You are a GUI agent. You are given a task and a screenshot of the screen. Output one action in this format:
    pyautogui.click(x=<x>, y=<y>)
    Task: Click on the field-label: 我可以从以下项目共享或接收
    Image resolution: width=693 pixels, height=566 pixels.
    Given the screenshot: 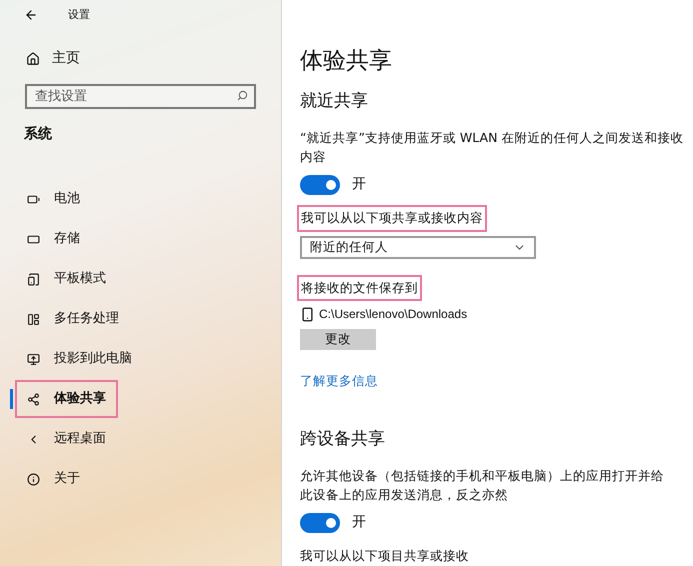 What is the action you would take?
    pyautogui.click(x=385, y=556)
    